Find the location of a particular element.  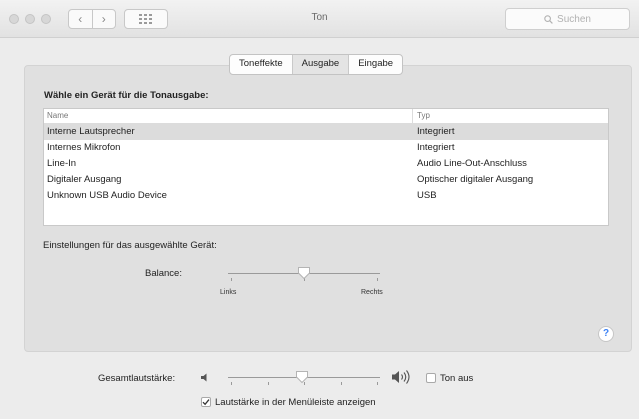

show-volume-in-menubar-checkbox is located at coordinates (206, 402).